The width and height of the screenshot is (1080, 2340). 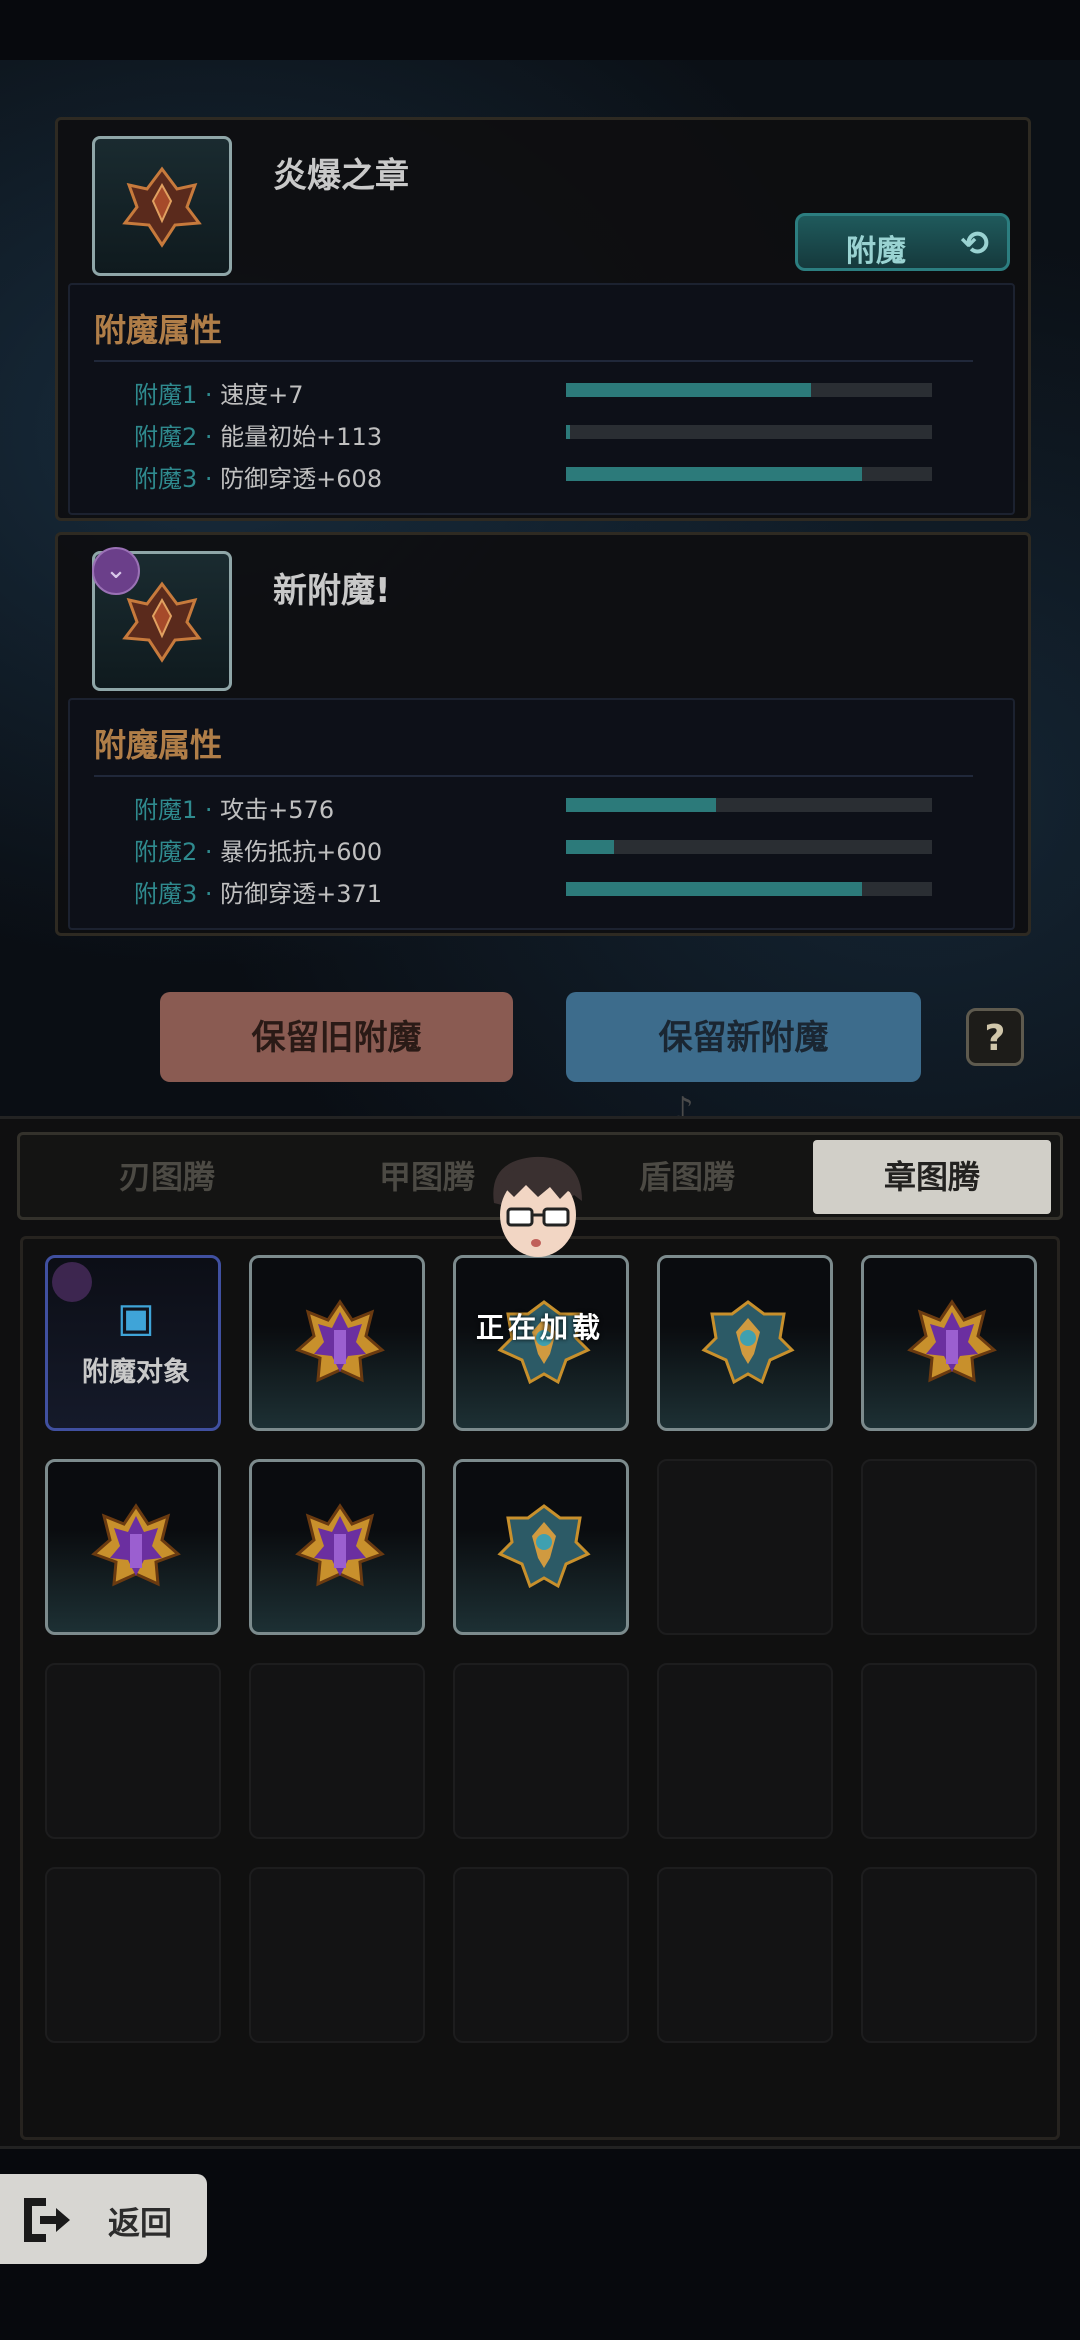 I want to click on attribute-value: 能量初始+113, so click(x=301, y=437).